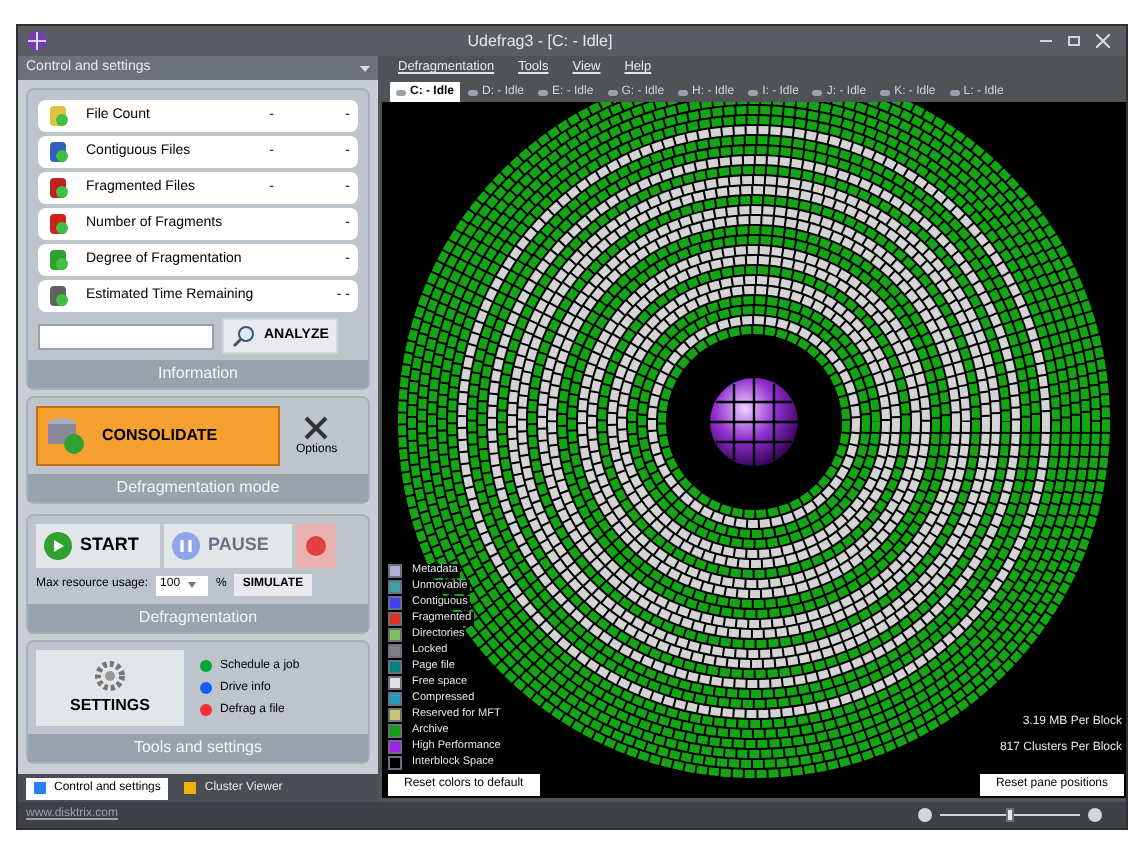  Describe the element at coordinates (198, 618) in the screenshot. I see `group-caption: Defragmentation` at that location.